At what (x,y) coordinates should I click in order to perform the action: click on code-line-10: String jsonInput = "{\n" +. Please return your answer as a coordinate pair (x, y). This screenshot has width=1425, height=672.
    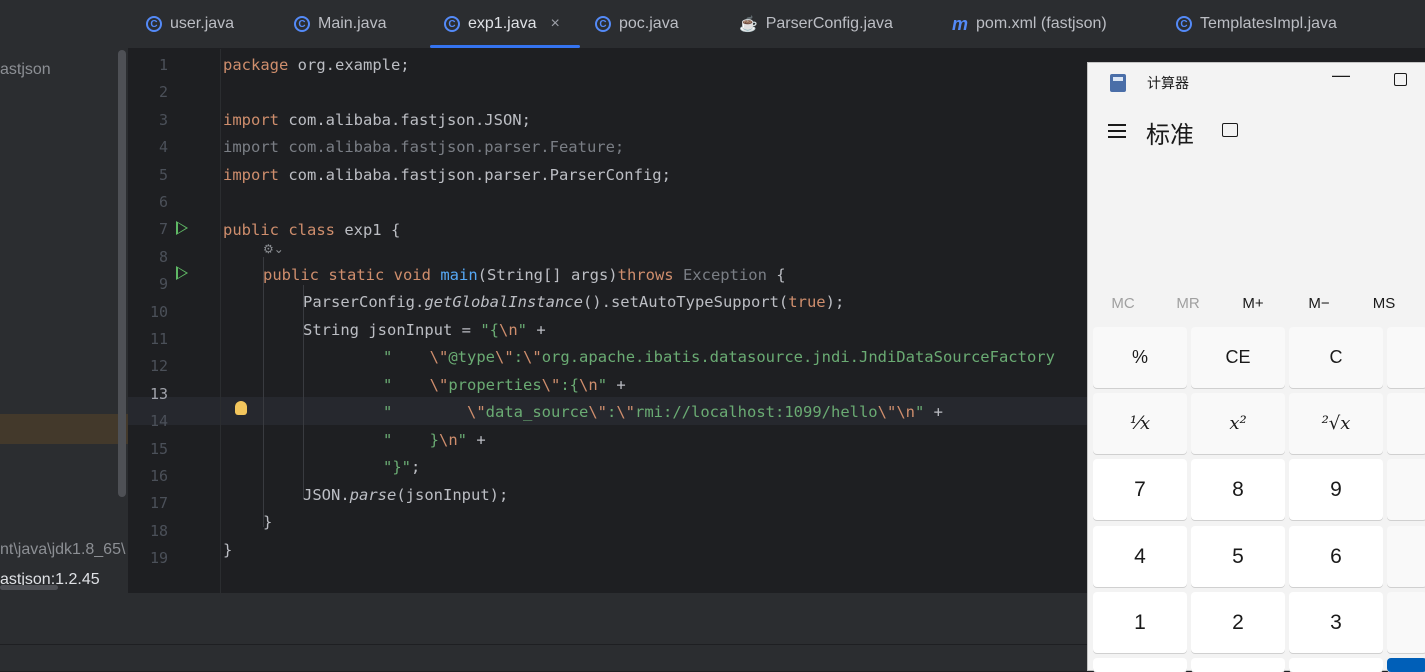
    Looking at the image, I should click on (424, 330).